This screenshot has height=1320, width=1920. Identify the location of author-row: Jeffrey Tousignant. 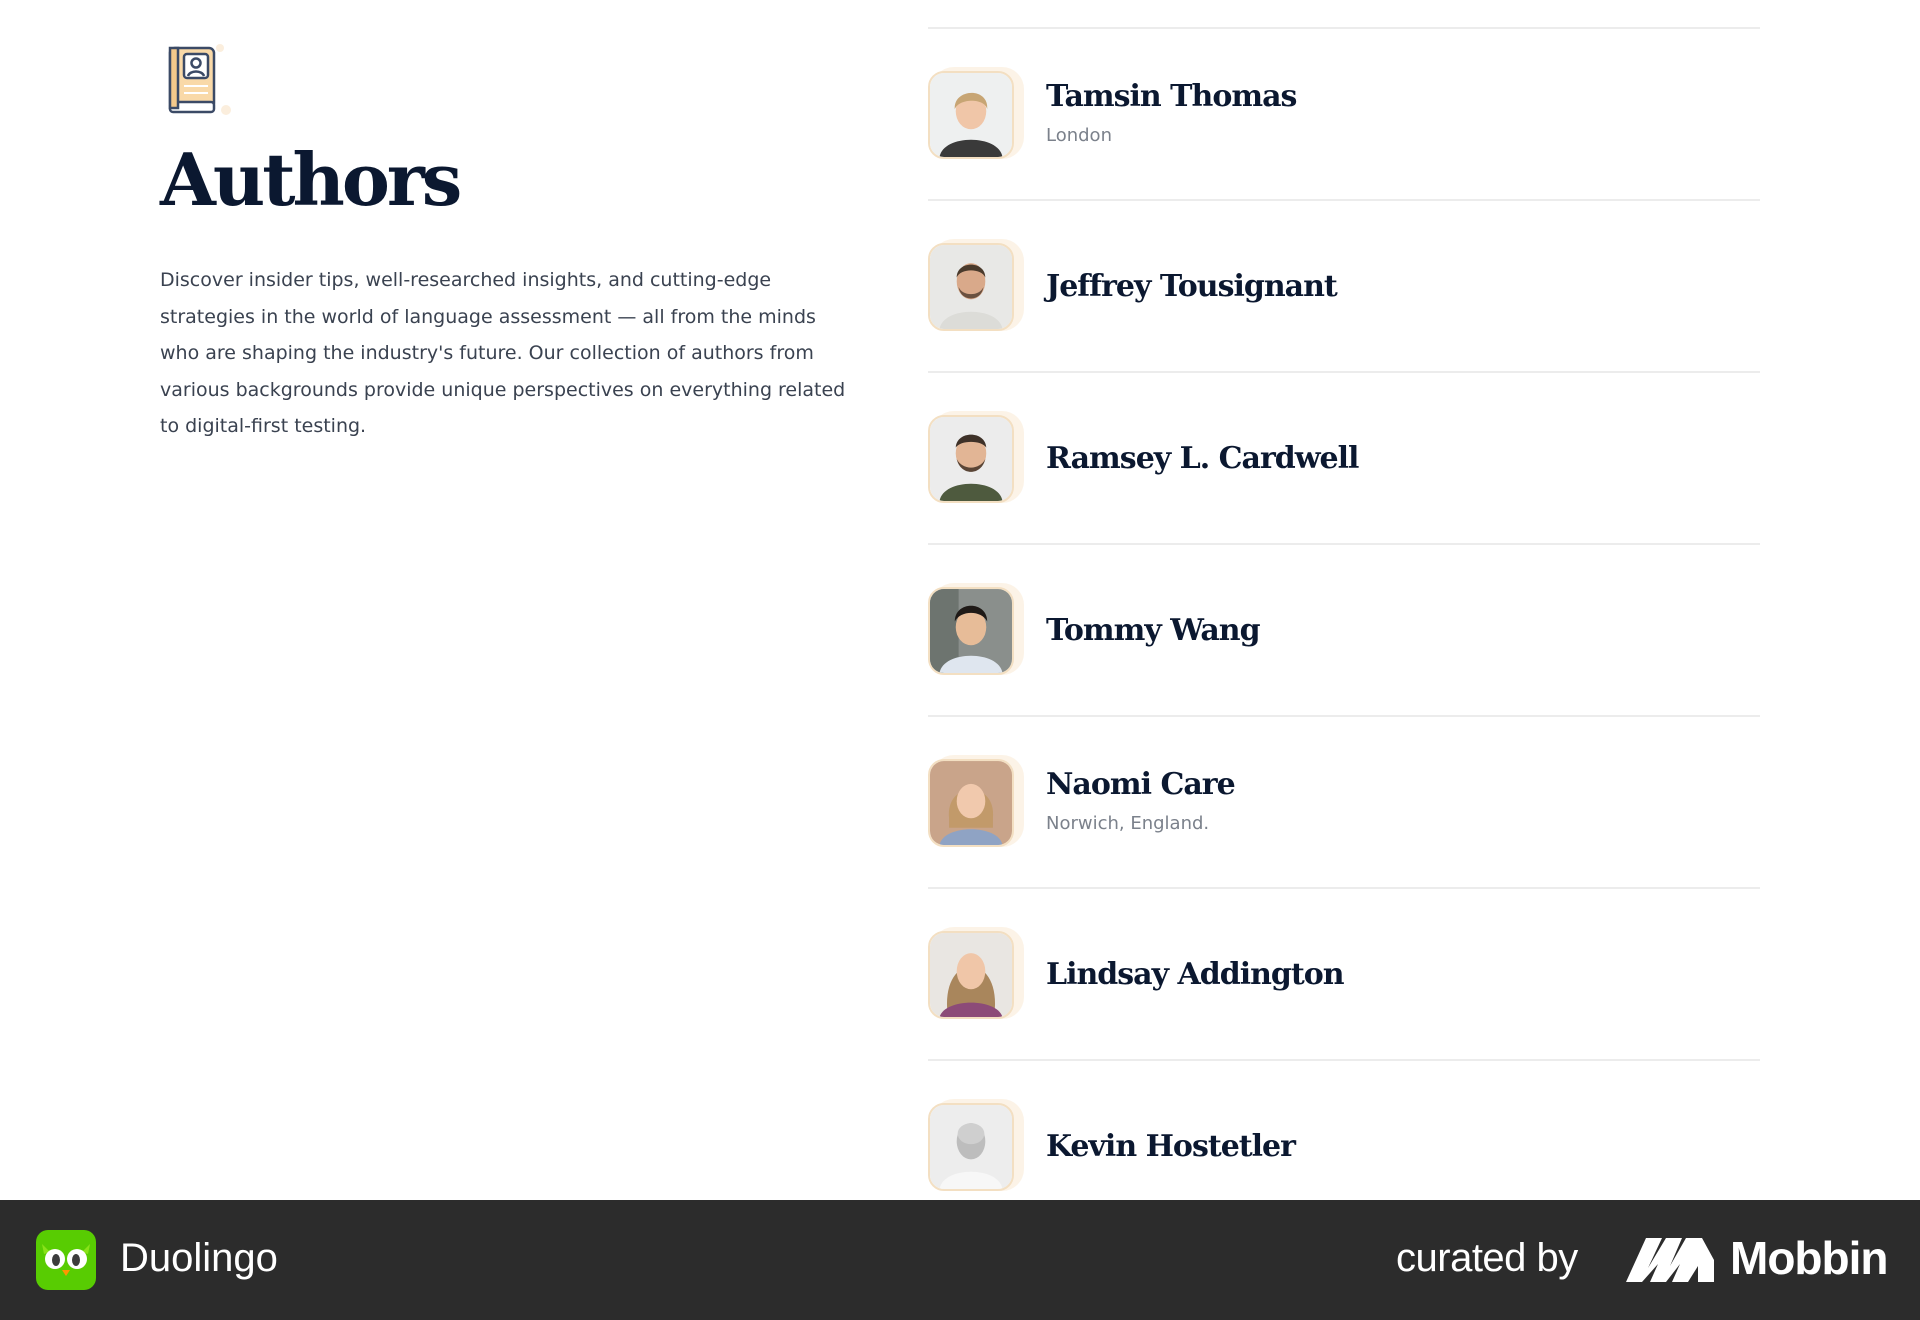
(1344, 285).